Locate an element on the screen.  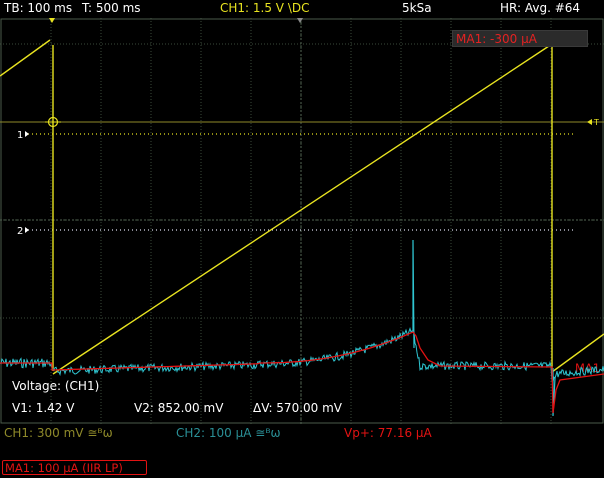
timebase-readout: TB: 100 ms is located at coordinates (38, 8).